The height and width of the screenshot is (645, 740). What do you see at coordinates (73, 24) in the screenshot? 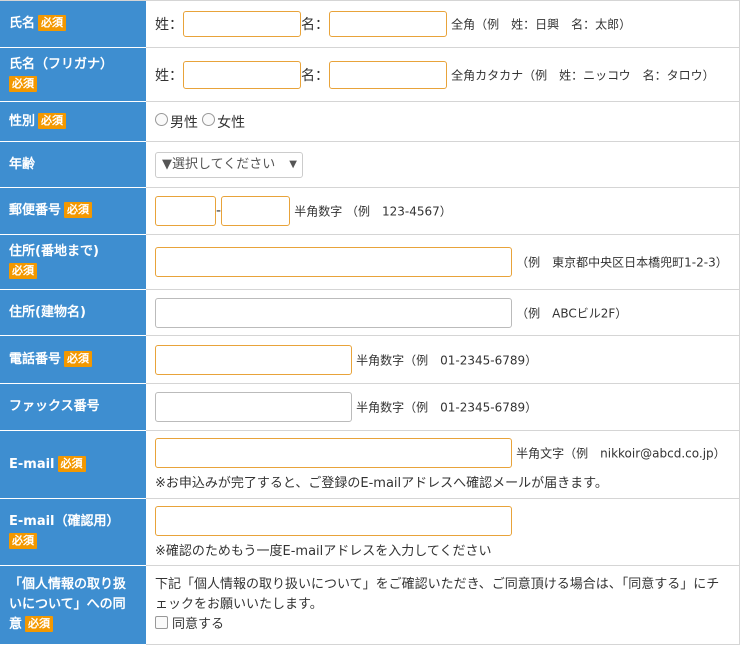
I see `label-name: 氏名 必須` at bounding box center [73, 24].